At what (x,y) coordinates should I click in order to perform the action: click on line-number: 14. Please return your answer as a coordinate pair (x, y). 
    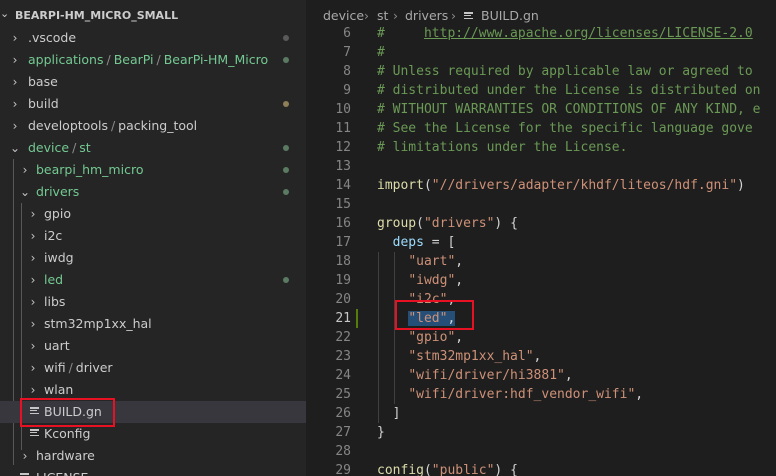
    Looking at the image, I should click on (343, 185).